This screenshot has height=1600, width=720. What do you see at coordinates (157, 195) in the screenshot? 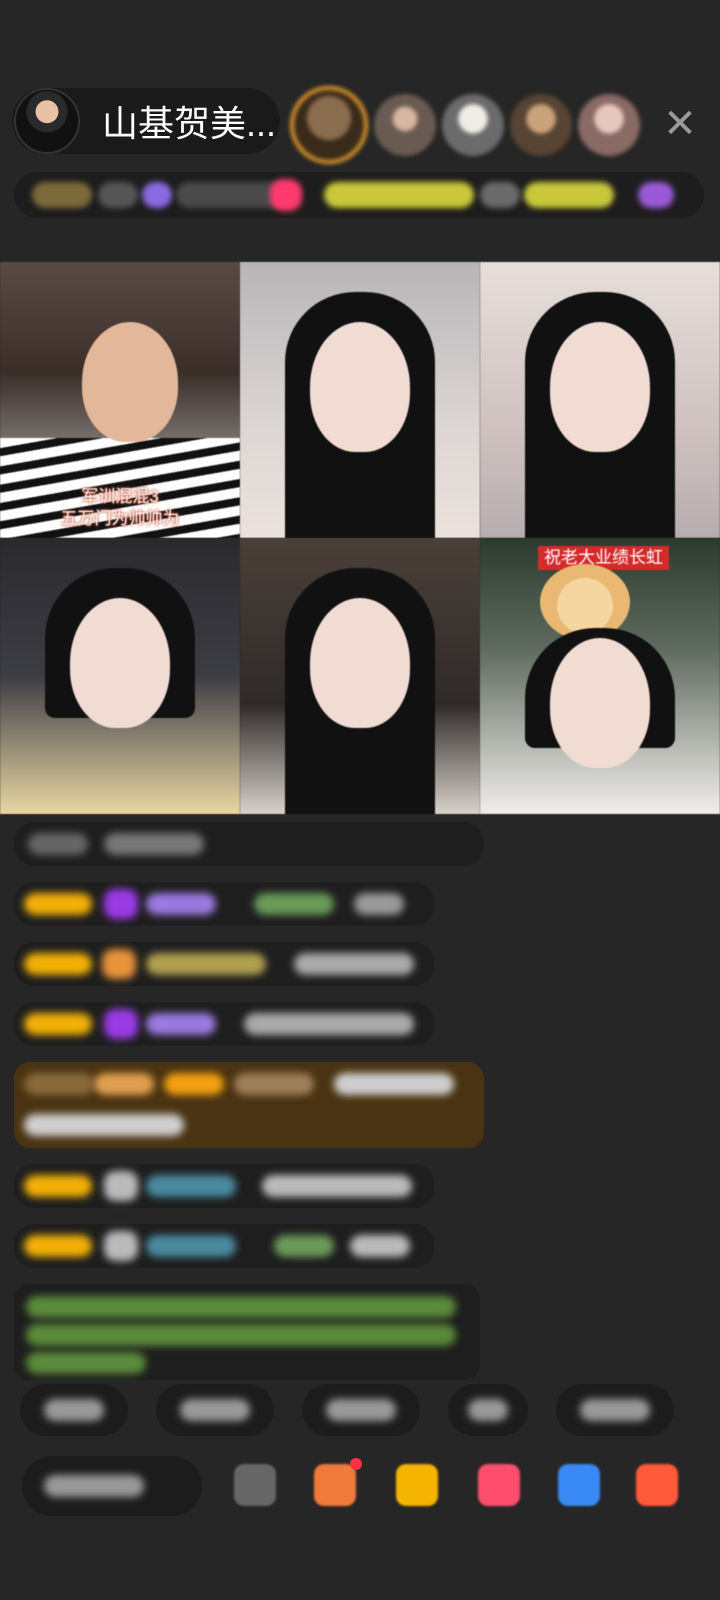
I see `gift-icon` at bounding box center [157, 195].